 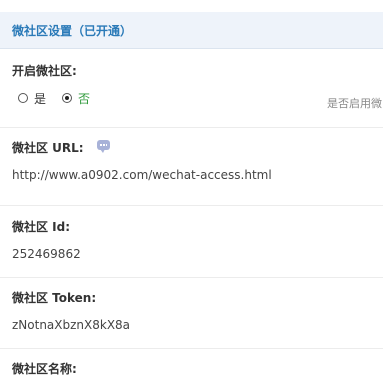 I want to click on enable-community-label: 开启微社区:, so click(x=44, y=71).